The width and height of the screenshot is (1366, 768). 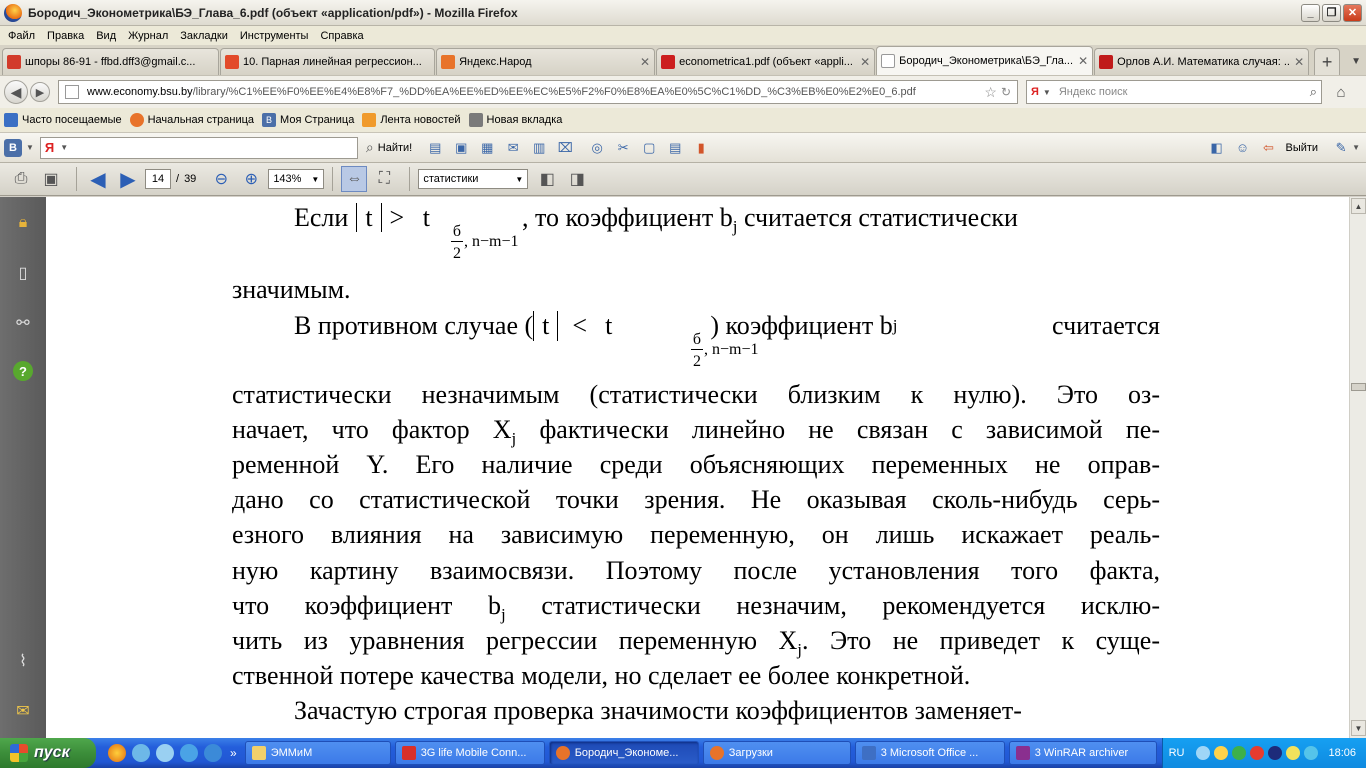 What do you see at coordinates (51, 179) in the screenshot?
I see `save-icon: ▣` at bounding box center [51, 179].